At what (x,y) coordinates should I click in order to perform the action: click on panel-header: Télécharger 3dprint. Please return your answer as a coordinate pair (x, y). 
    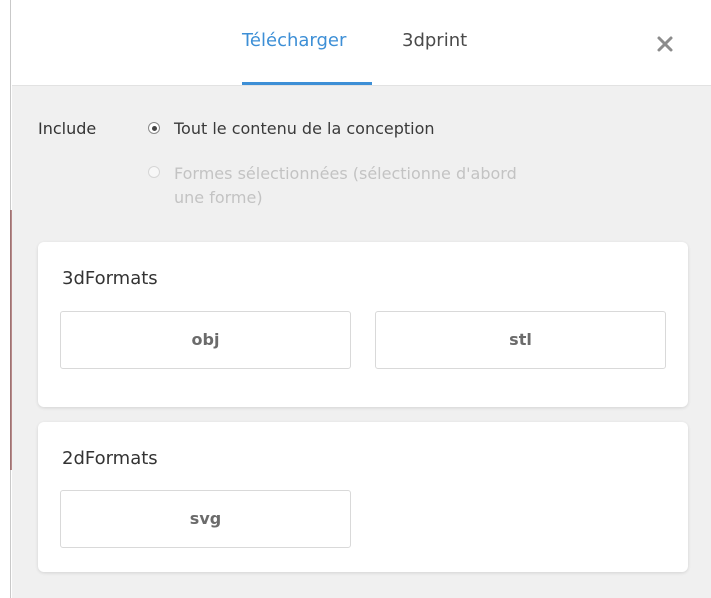
    Looking at the image, I should click on (361, 43).